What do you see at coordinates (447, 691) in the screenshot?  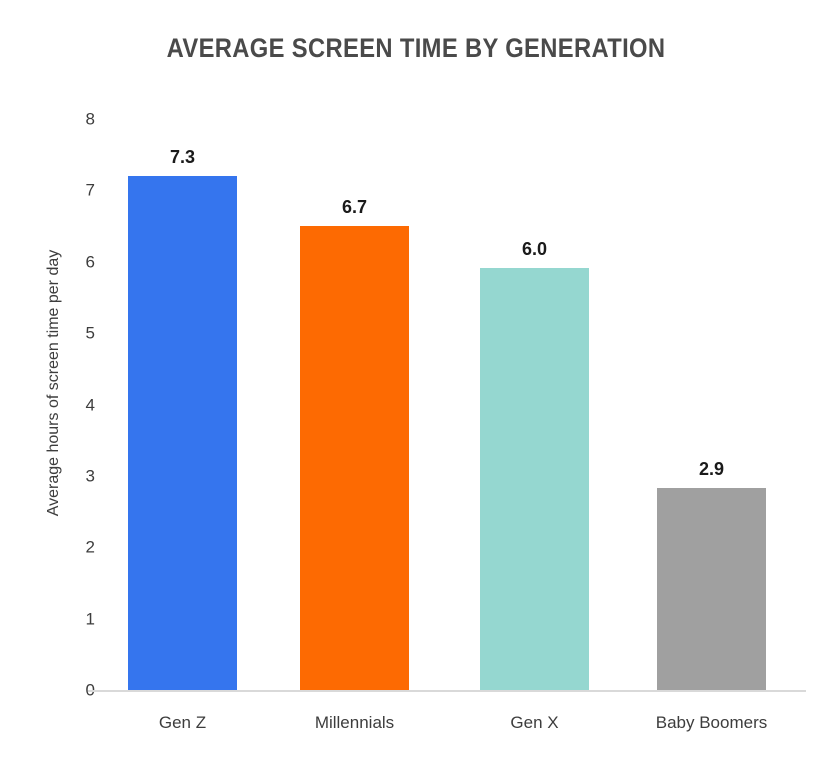 I see `x-axis-line` at bounding box center [447, 691].